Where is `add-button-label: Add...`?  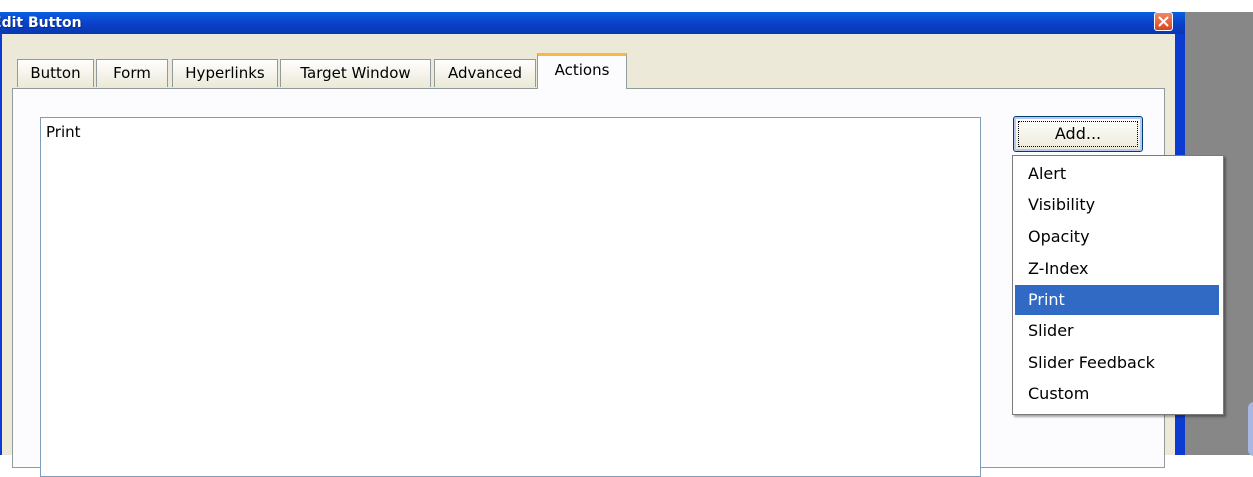
add-button-label: Add... is located at coordinates (1078, 133).